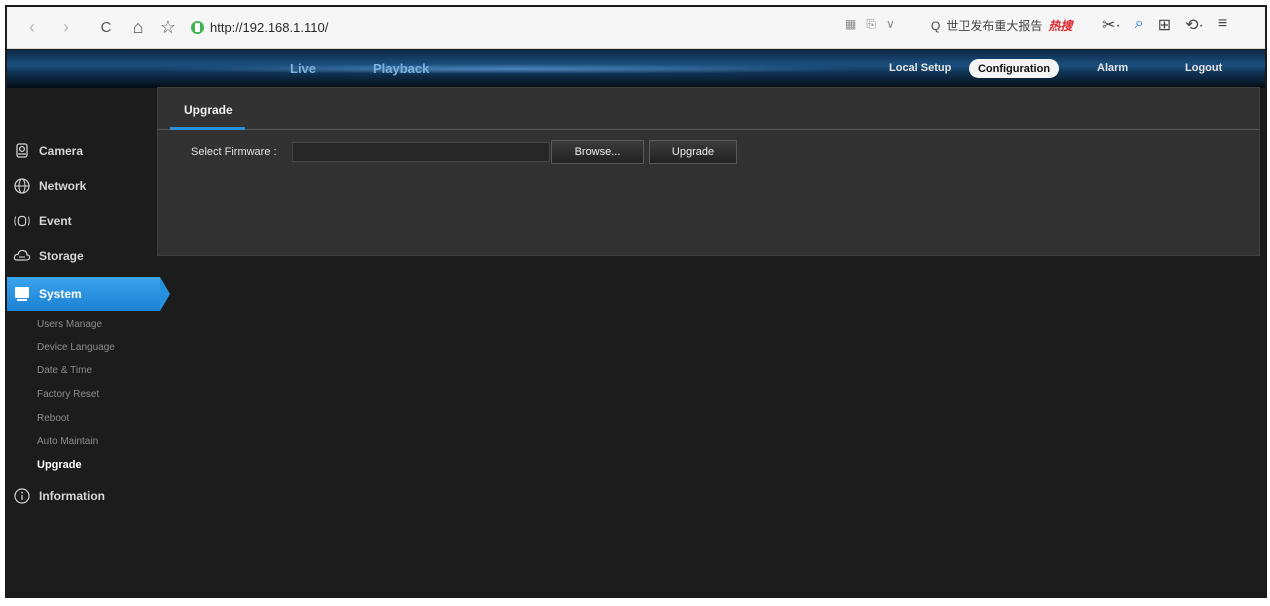 Image resolution: width=1270 pixels, height=606 pixels. Describe the element at coordinates (76, 347) in the screenshot. I see `submenu-device-language: Device Language` at that location.